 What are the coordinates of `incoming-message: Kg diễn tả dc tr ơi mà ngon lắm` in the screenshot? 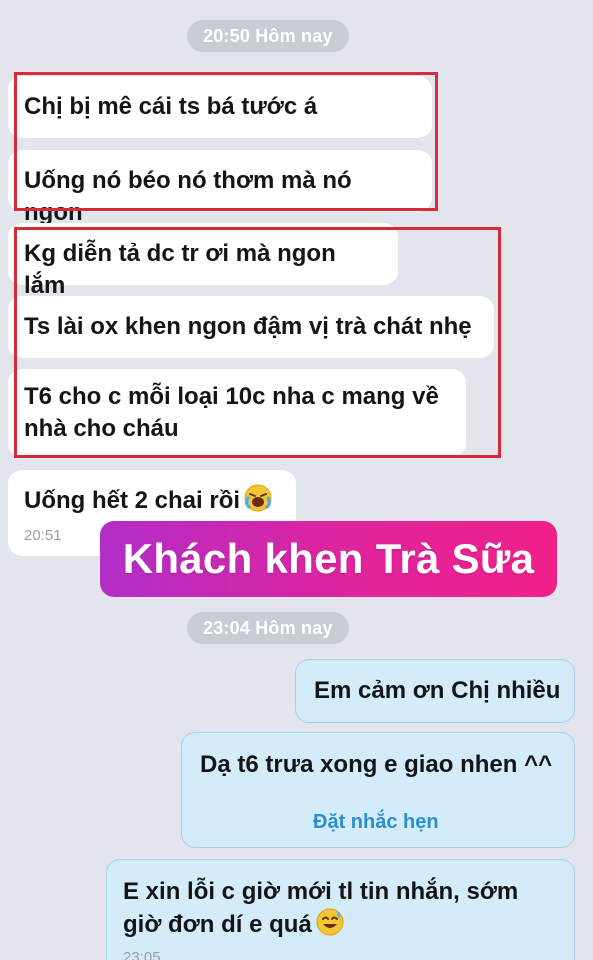 It's located at (203, 261).